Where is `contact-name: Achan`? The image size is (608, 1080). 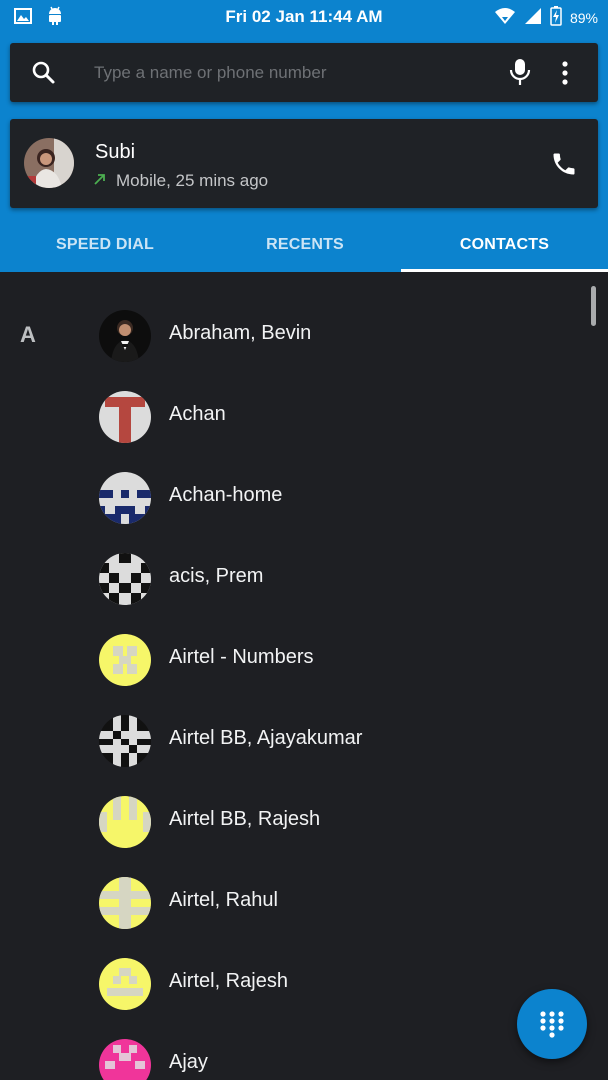
contact-name: Achan is located at coordinates (197, 414).